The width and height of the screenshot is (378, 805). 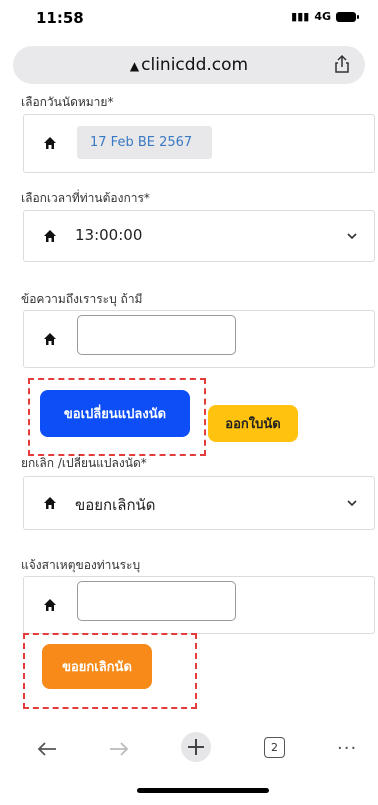 What do you see at coordinates (47, 749) in the screenshot?
I see `back-arrow-icon` at bounding box center [47, 749].